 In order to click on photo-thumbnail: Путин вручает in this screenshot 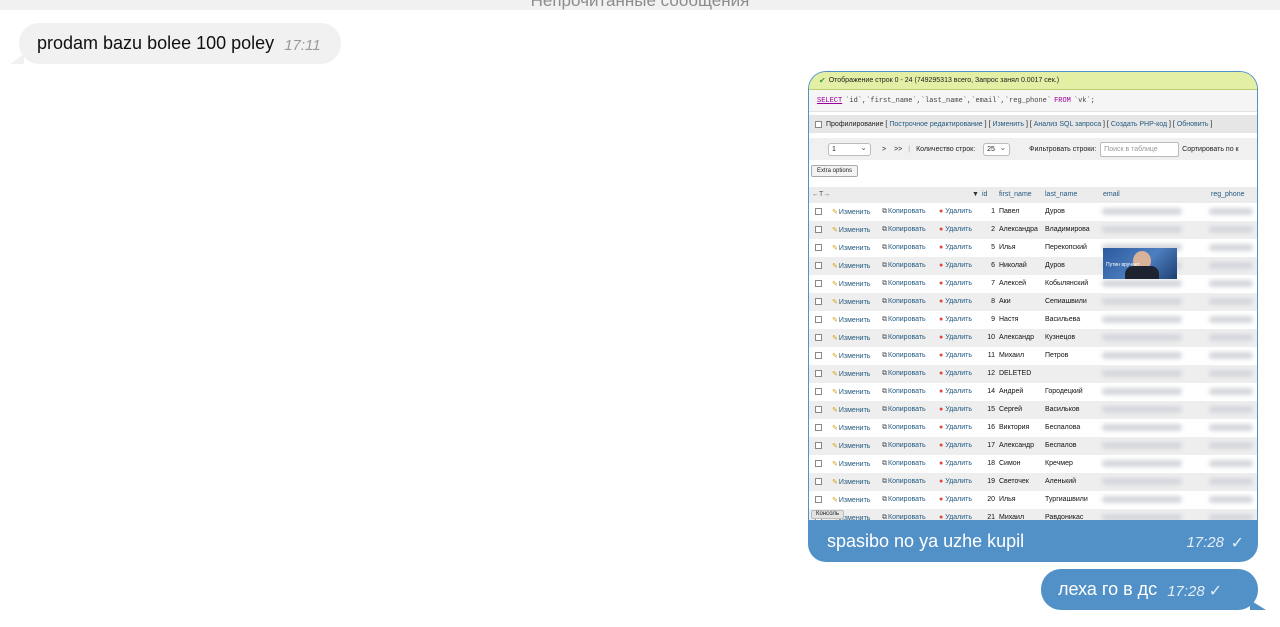, I will do `click(1140, 263)`.